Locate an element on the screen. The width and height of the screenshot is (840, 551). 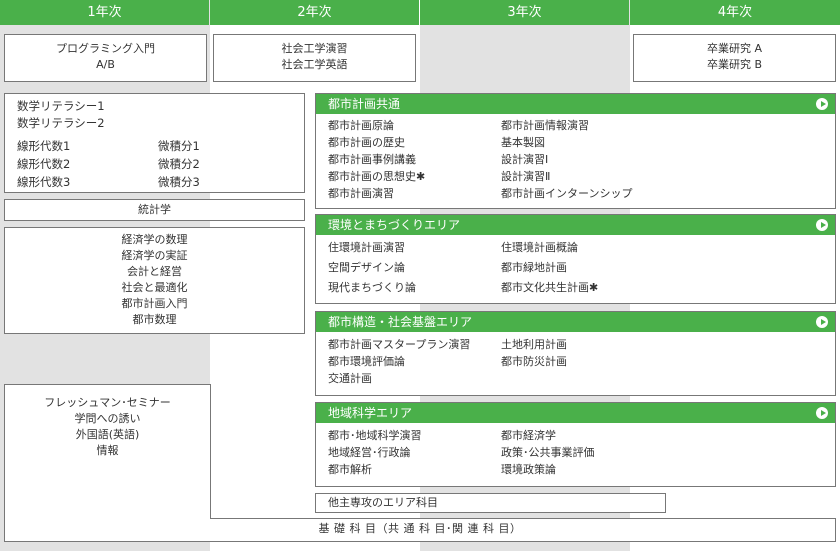
statistics-box: 統計学 is located at coordinates (154, 210).